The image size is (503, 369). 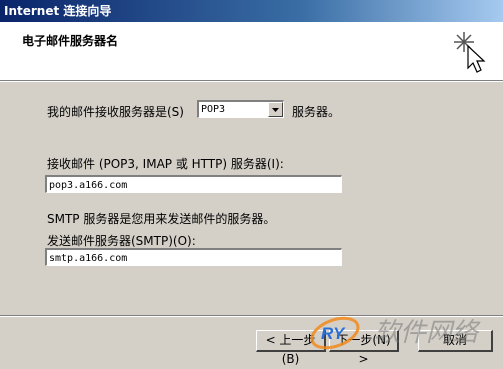 I want to click on wizard-cursor-icon, so click(x=470, y=52).